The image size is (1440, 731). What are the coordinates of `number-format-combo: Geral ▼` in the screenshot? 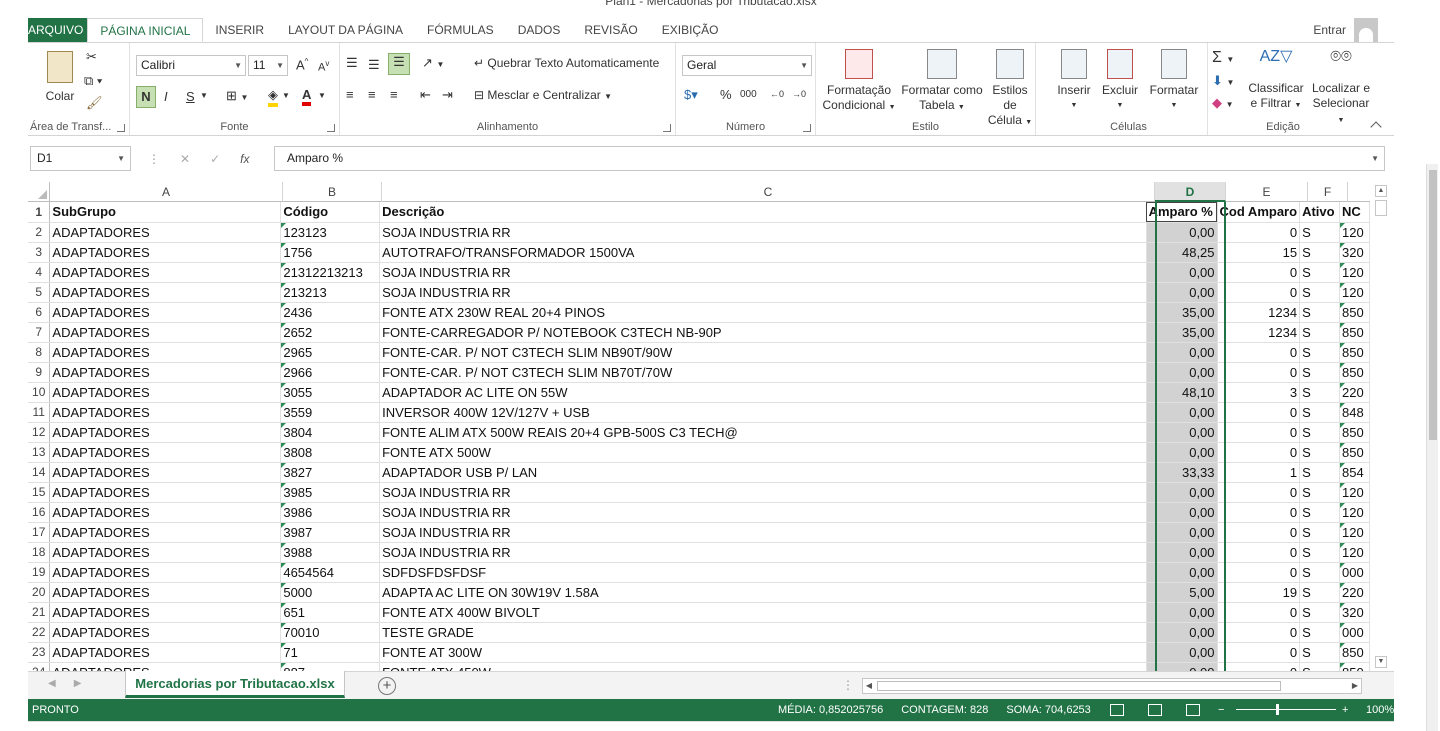 It's located at (747, 65).